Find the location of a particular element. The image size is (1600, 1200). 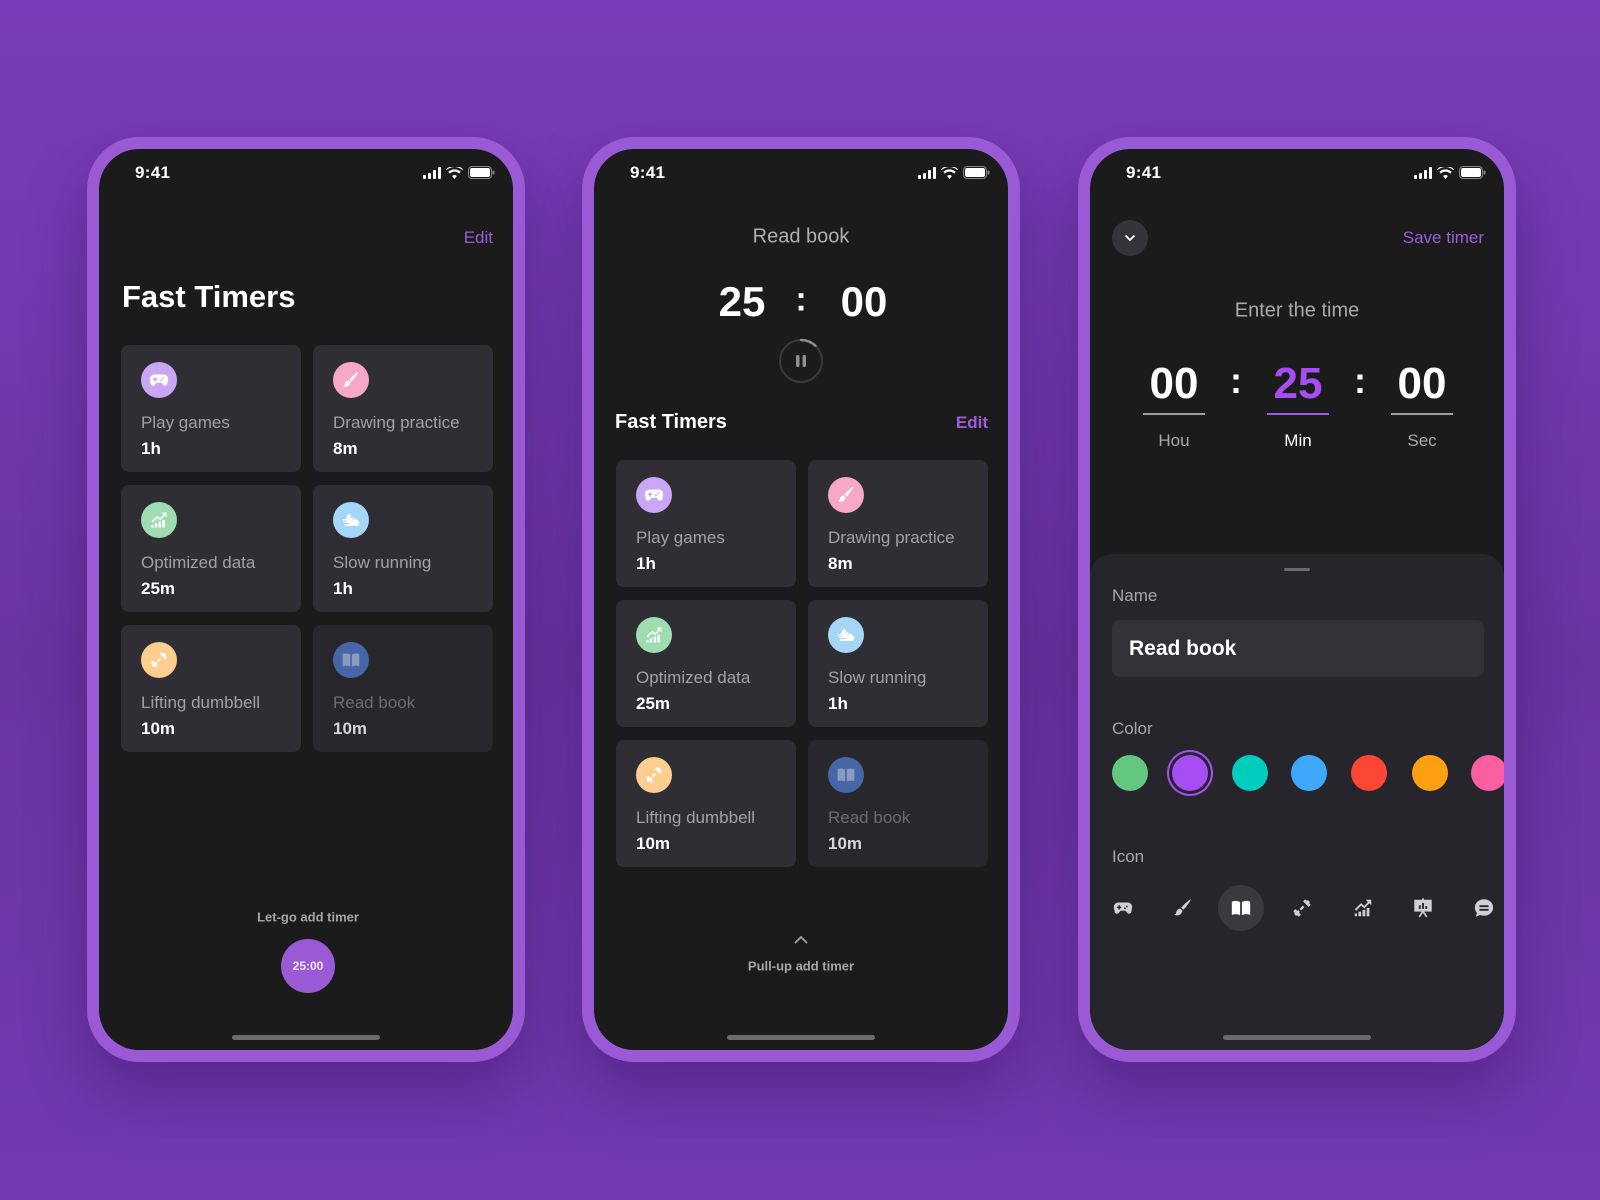

icon-option-chat is located at coordinates (1482, 908).